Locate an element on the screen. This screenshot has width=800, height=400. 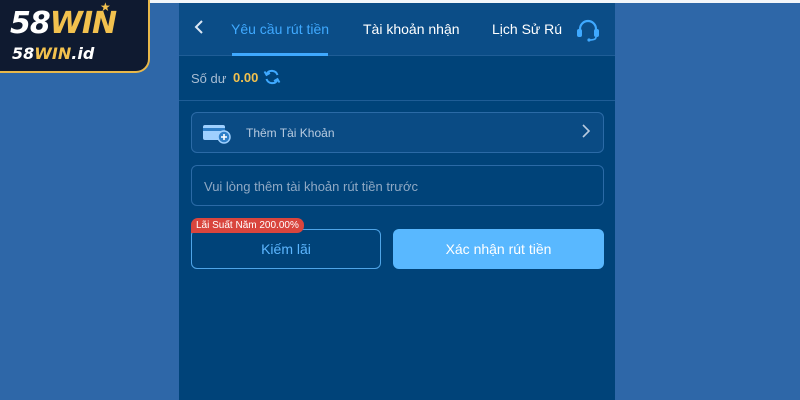
tab-withdraw-request: Yêu cầu rút tiền is located at coordinates (280, 29).